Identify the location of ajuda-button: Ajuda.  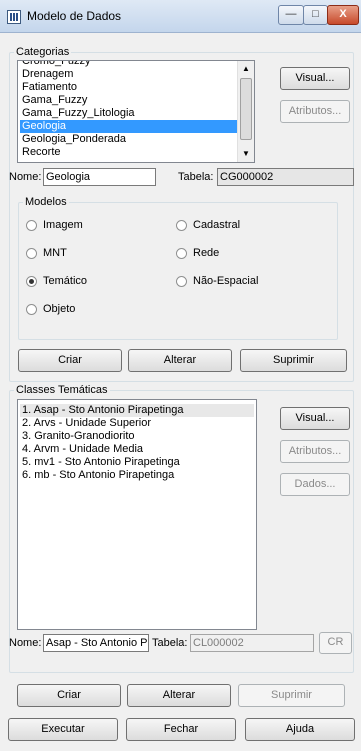
(300, 729).